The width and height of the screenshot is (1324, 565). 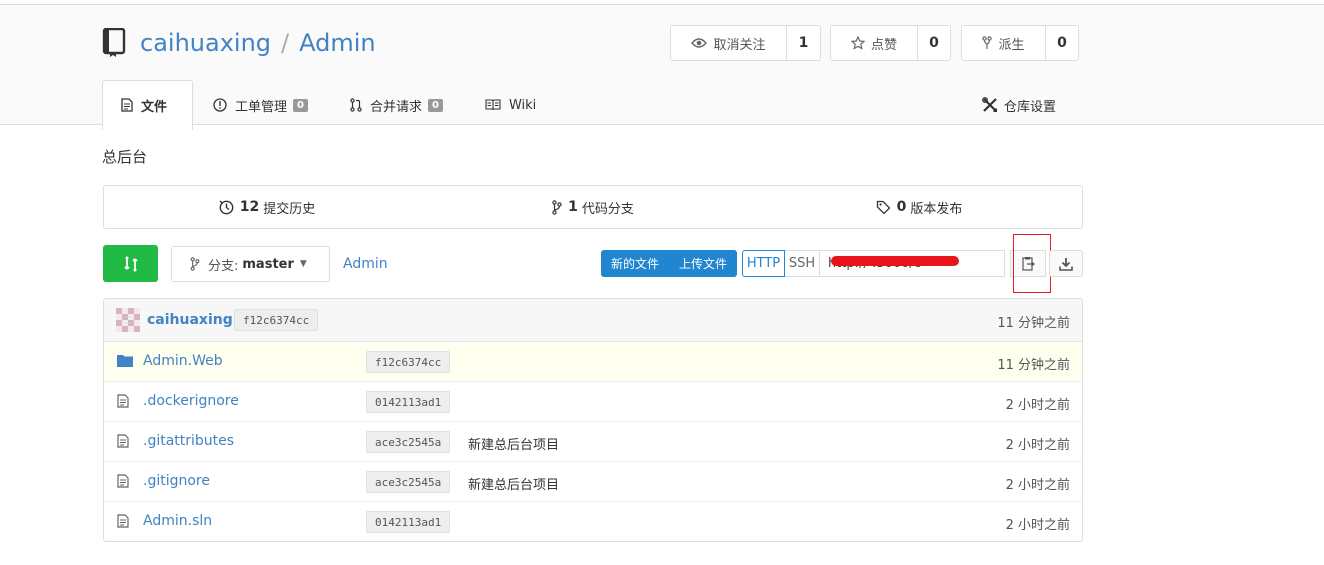 I want to click on star-button: 点赞 0, so click(x=890, y=43).